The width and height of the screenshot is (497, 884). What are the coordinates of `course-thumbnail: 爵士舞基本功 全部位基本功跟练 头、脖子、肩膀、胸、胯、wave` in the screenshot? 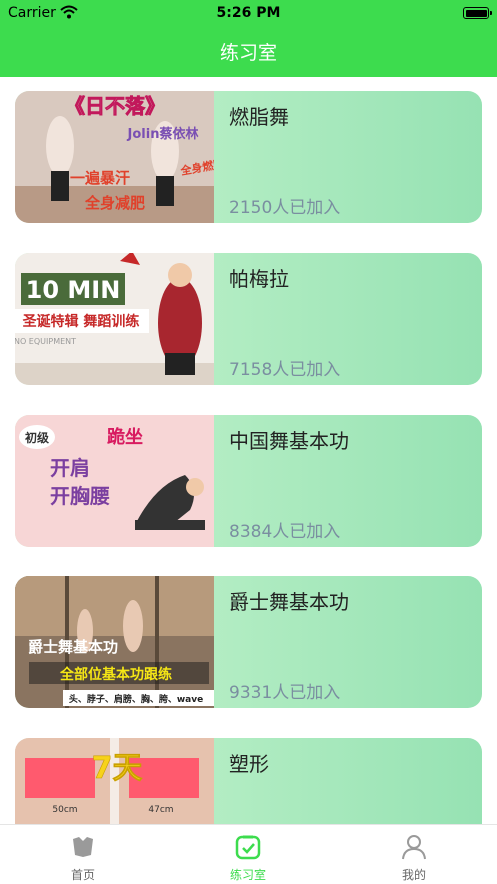 It's located at (114, 642).